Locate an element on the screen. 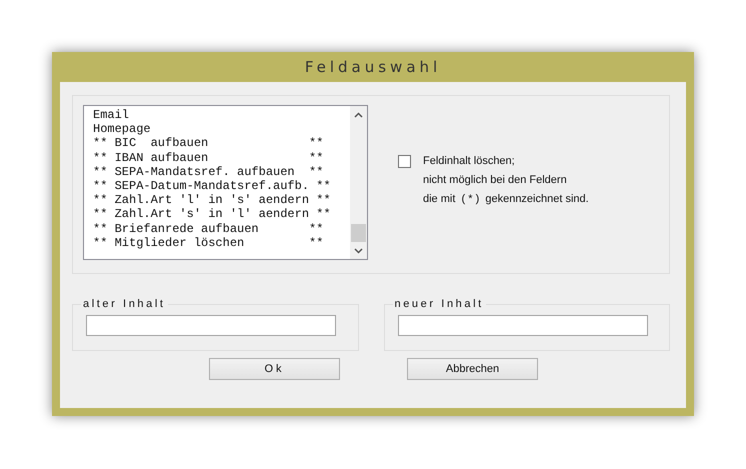 This screenshot has height=469, width=746. list-item: Email is located at coordinates (221, 115).